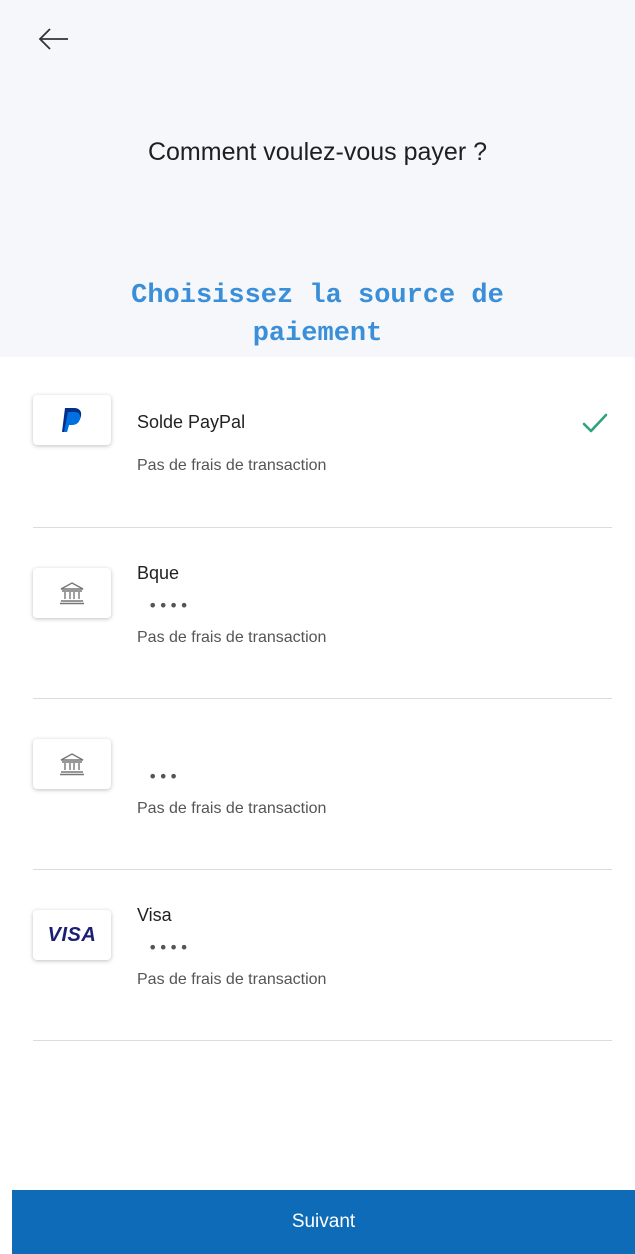 Image resolution: width=635 pixels, height=1254 pixels. What do you see at coordinates (191, 422) in the screenshot?
I see `payment-method-name: Solde PayPal` at bounding box center [191, 422].